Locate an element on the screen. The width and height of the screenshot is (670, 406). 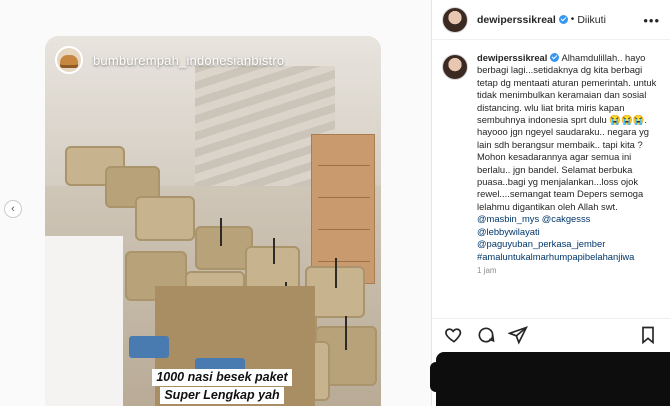
story-header: bumburempah_indonesianbistro is located at coordinates (169, 60).